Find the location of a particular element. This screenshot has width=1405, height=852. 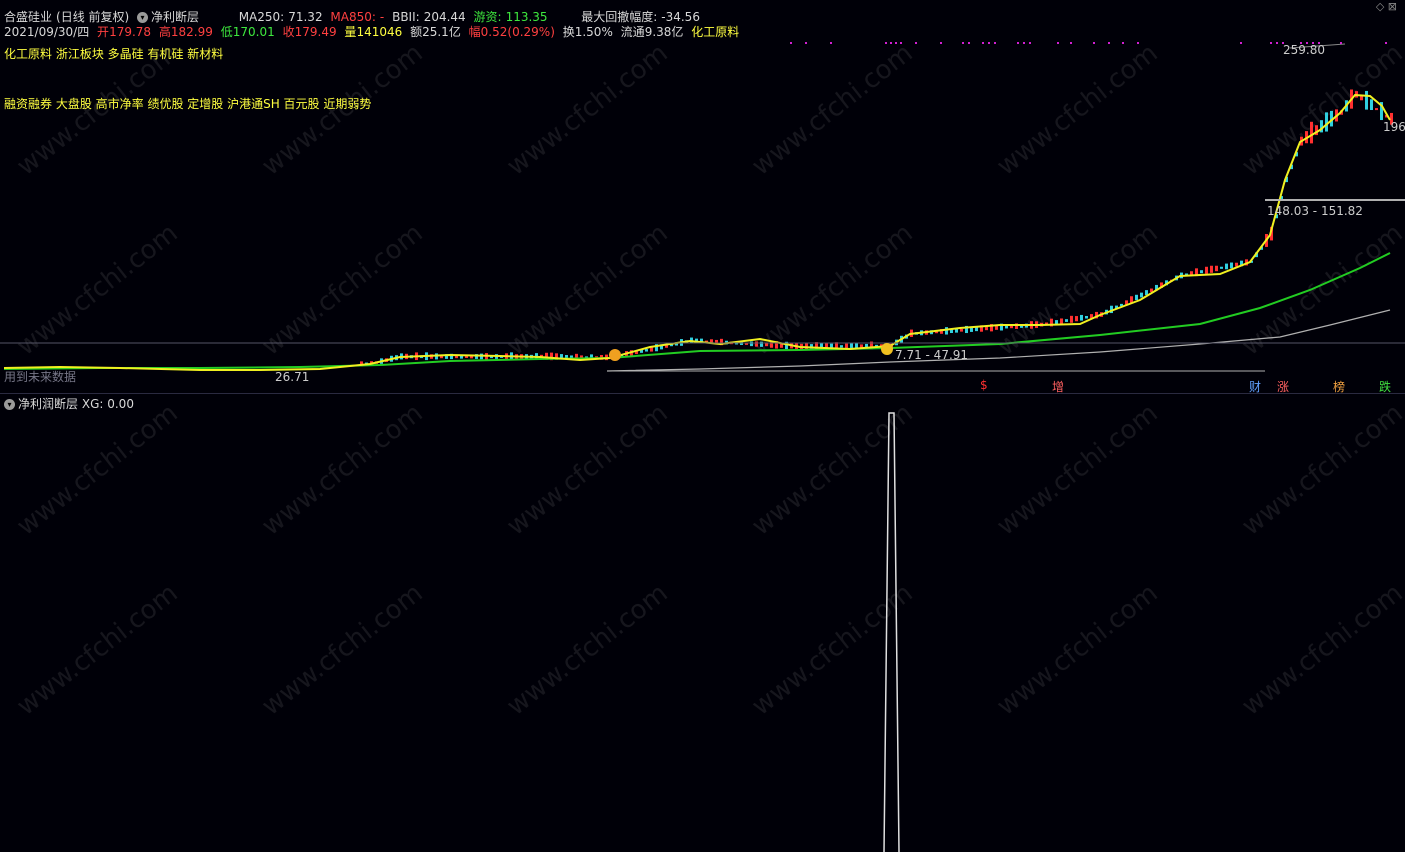

bbi-label: BBII: is located at coordinates (406, 17).